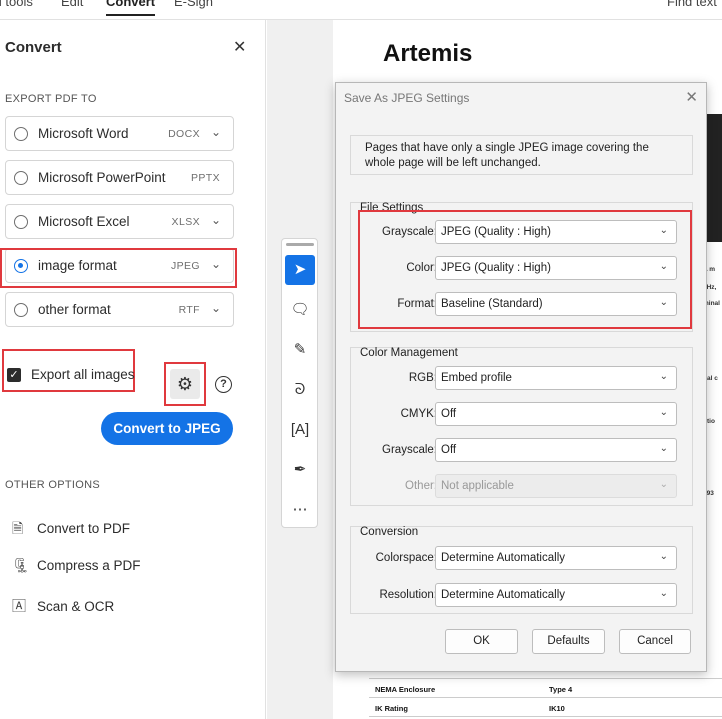 This screenshot has height=719, width=722. Describe the element at coordinates (14, 375) in the screenshot. I see `export-all-images-checkbox: ✓` at that location.